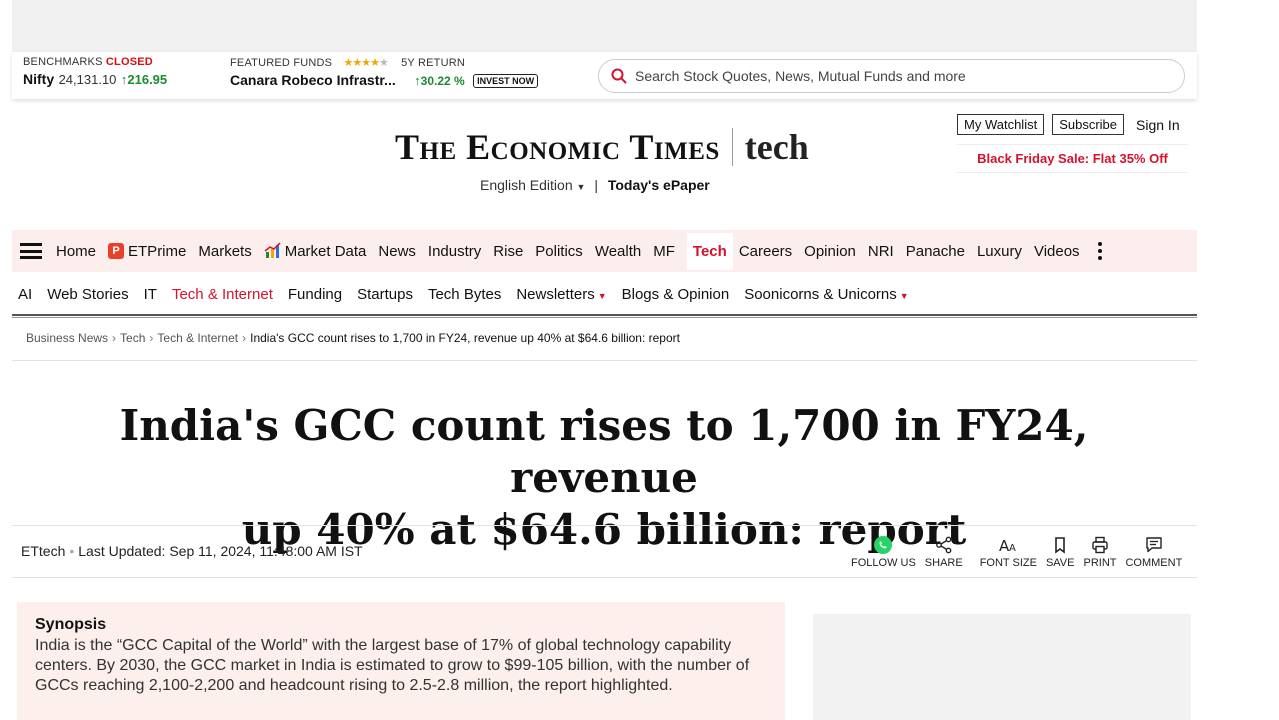 Image resolution: width=1279 pixels, height=720 pixels. I want to click on nav-item-news: News, so click(397, 251).